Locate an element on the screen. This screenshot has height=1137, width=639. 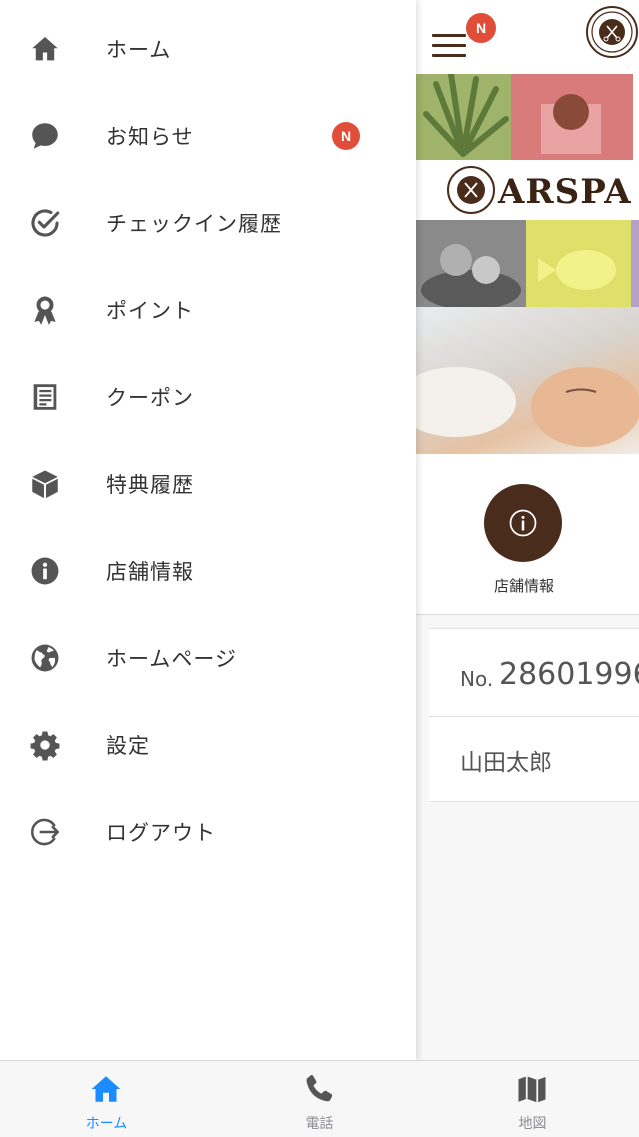
drawer-item-store-info: 店舗情報 is located at coordinates (208, 570).